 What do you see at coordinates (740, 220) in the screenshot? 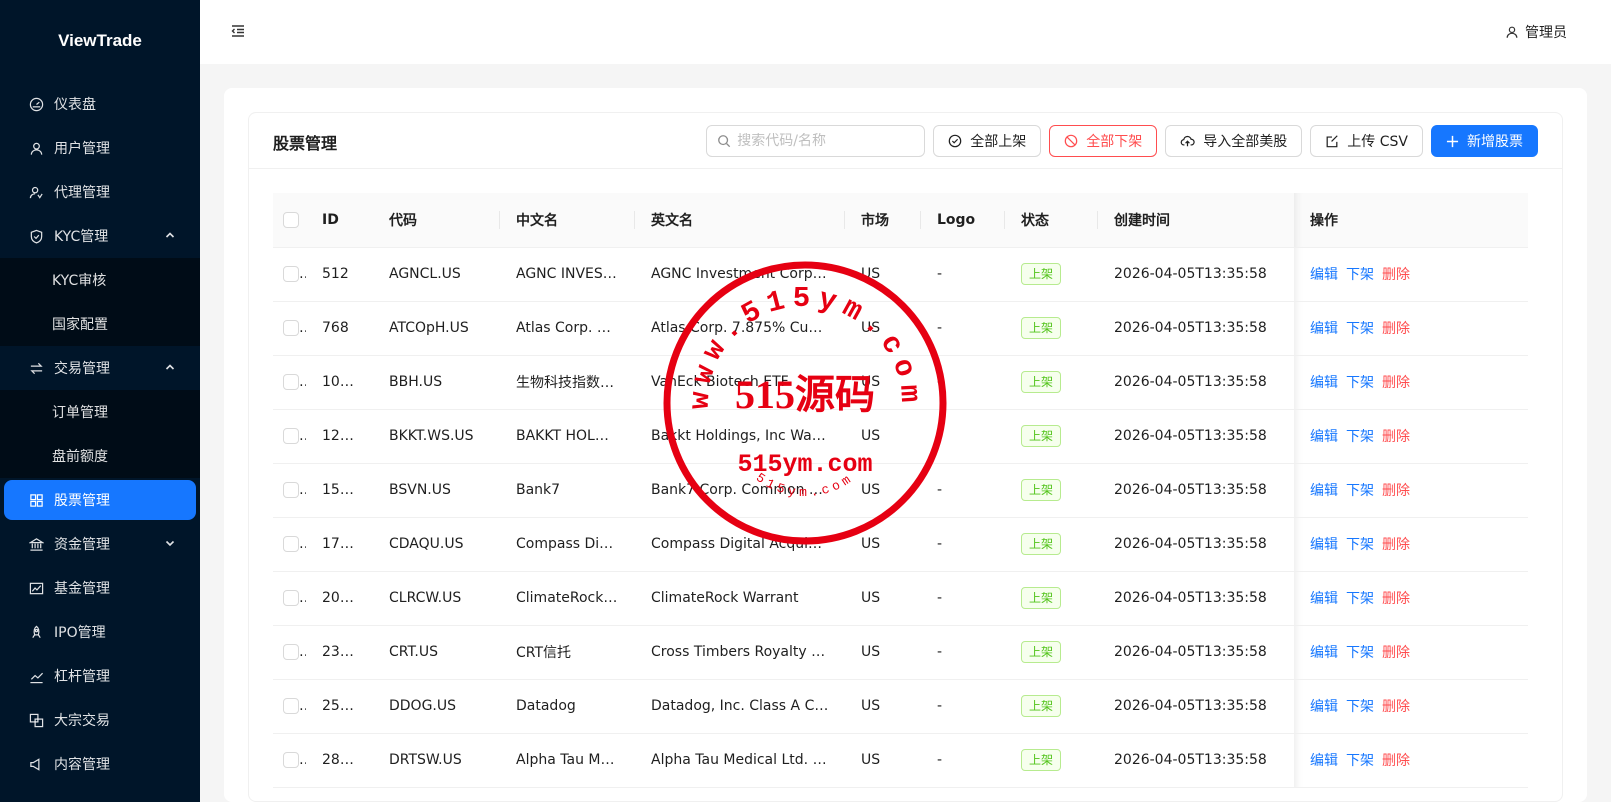
I see `column-header-en-name: 英文名` at bounding box center [740, 220].